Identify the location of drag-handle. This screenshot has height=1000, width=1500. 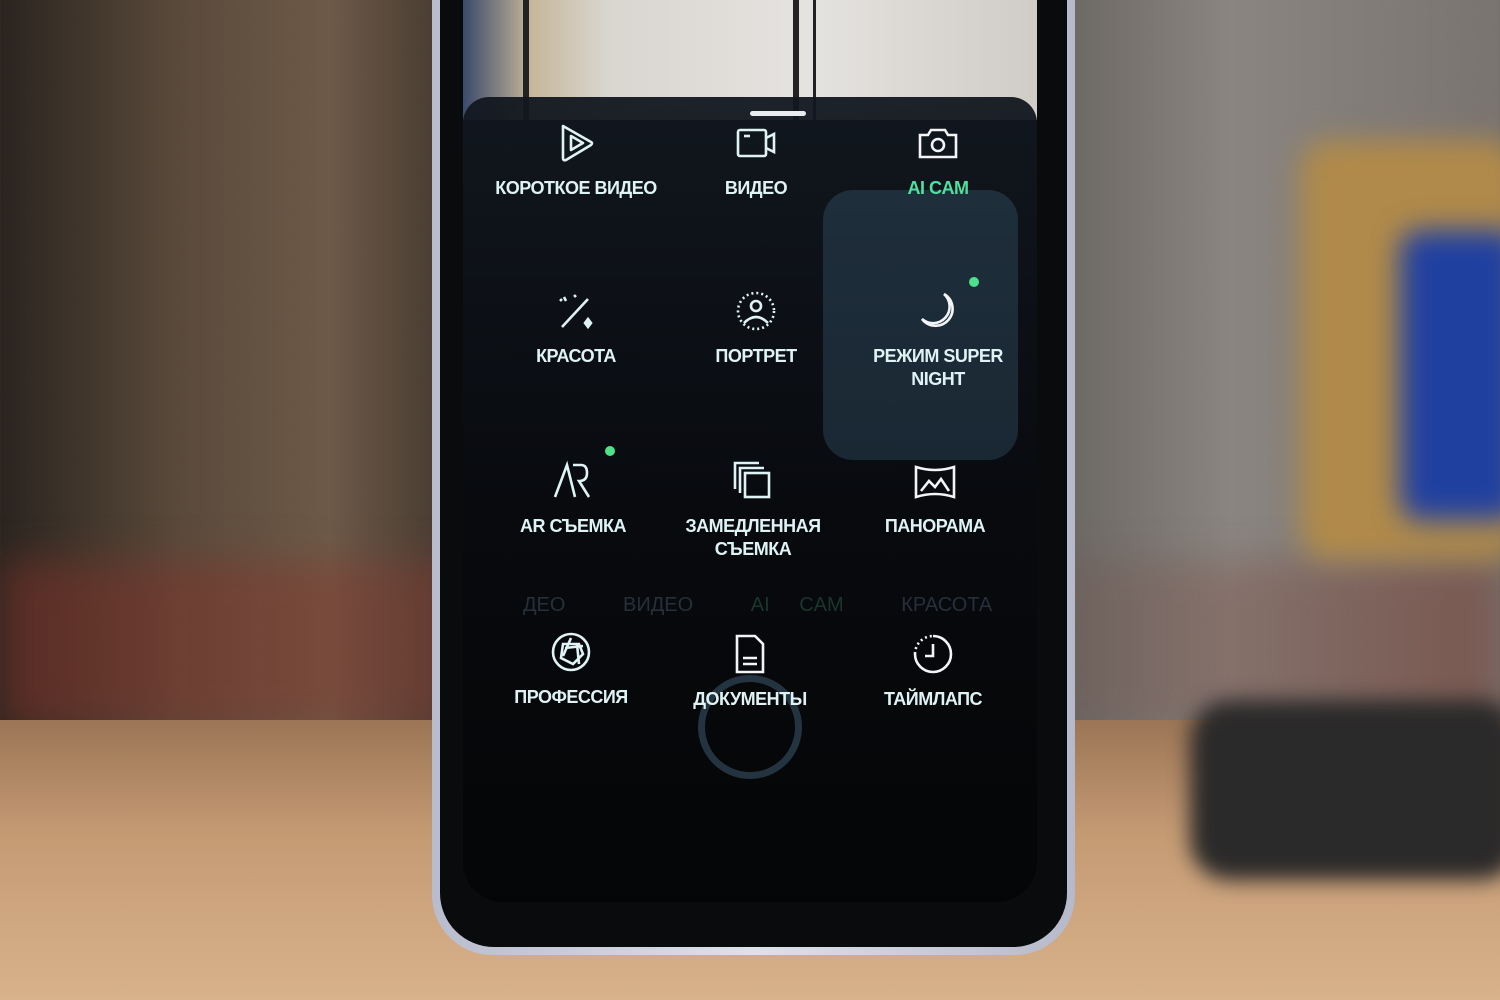
(778, 113).